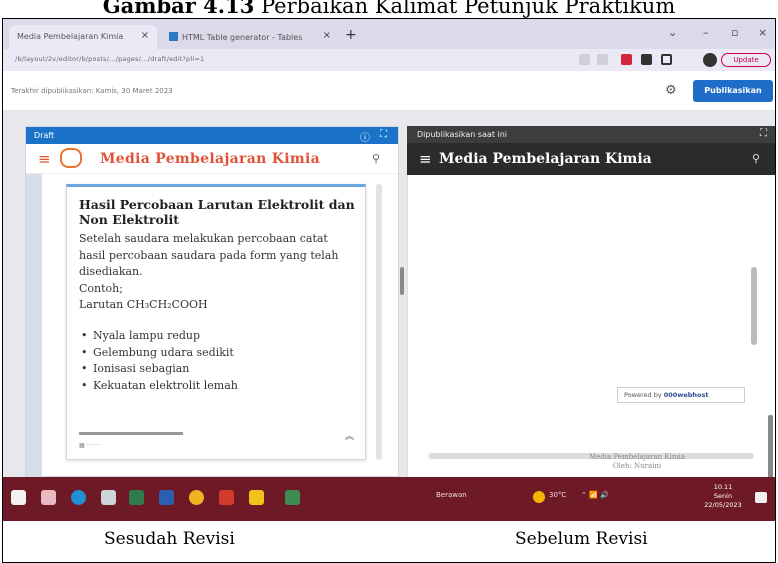 The width and height of the screenshot is (778, 563). What do you see at coordinates (584, 59) in the screenshot?
I see `share-icon` at bounding box center [584, 59].